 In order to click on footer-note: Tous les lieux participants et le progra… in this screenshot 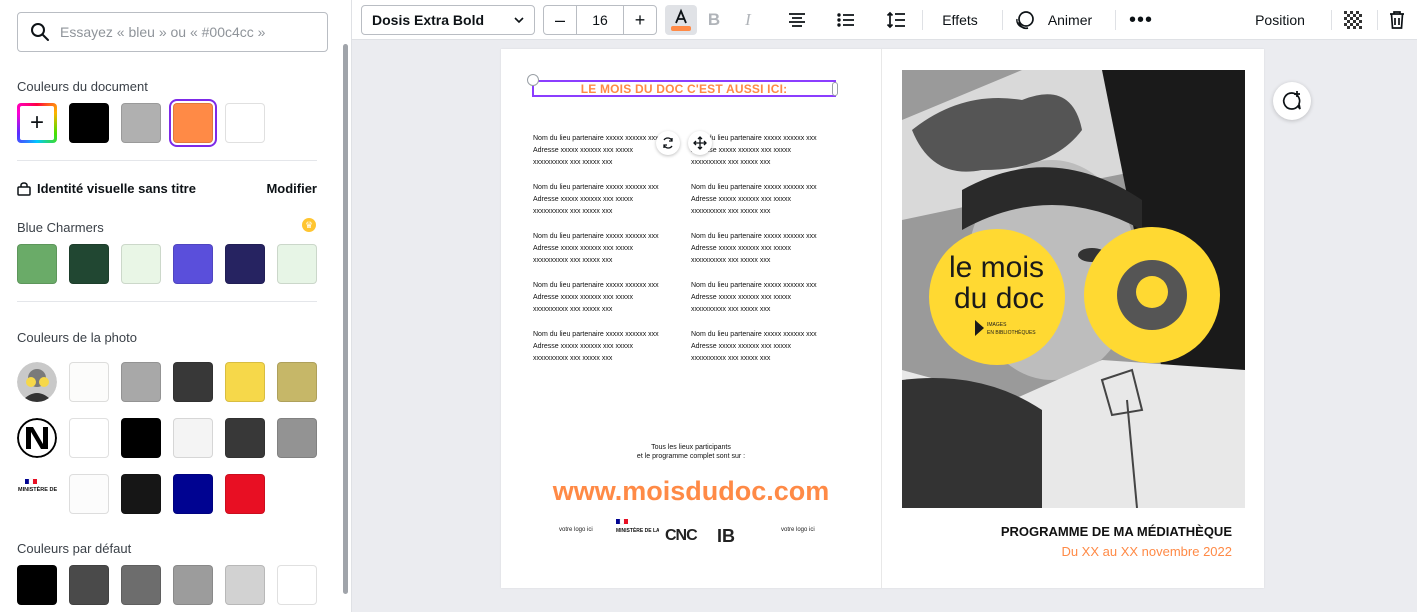, I will do `click(691, 452)`.